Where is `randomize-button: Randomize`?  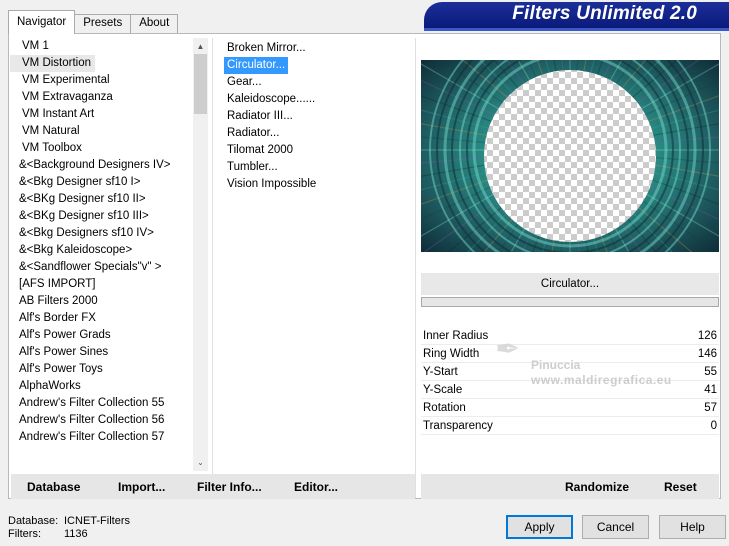 randomize-button: Randomize is located at coordinates (597, 487).